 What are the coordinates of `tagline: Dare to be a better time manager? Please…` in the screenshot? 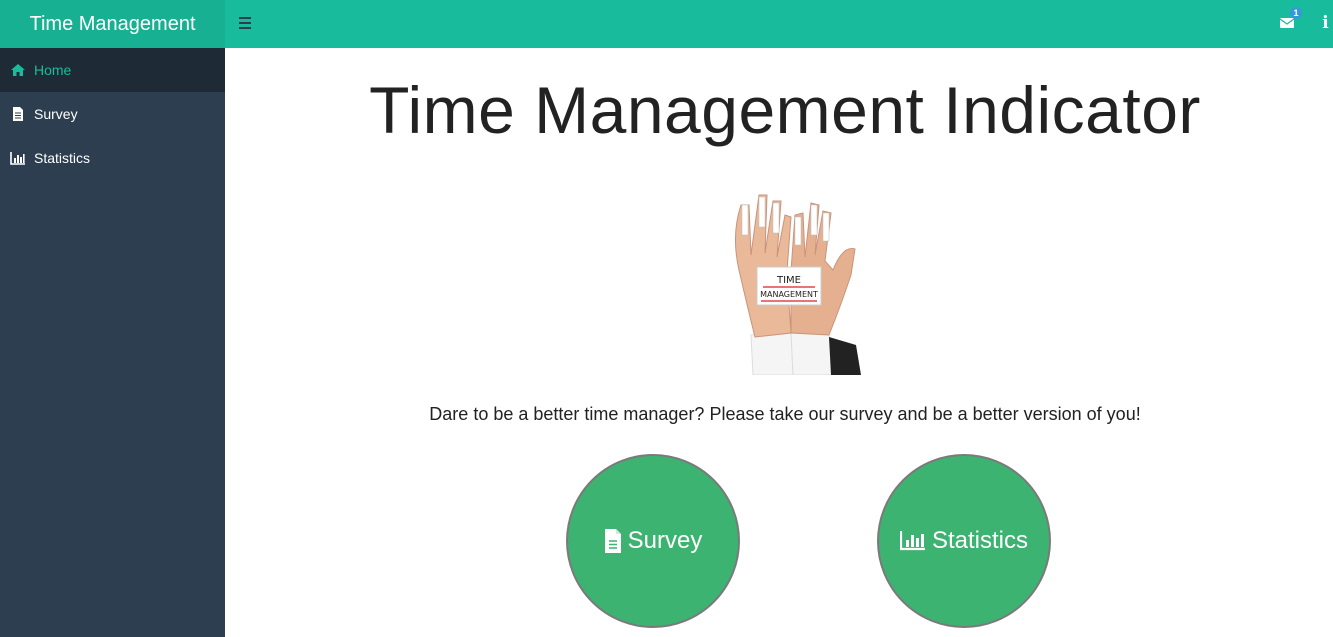 It's located at (785, 414).